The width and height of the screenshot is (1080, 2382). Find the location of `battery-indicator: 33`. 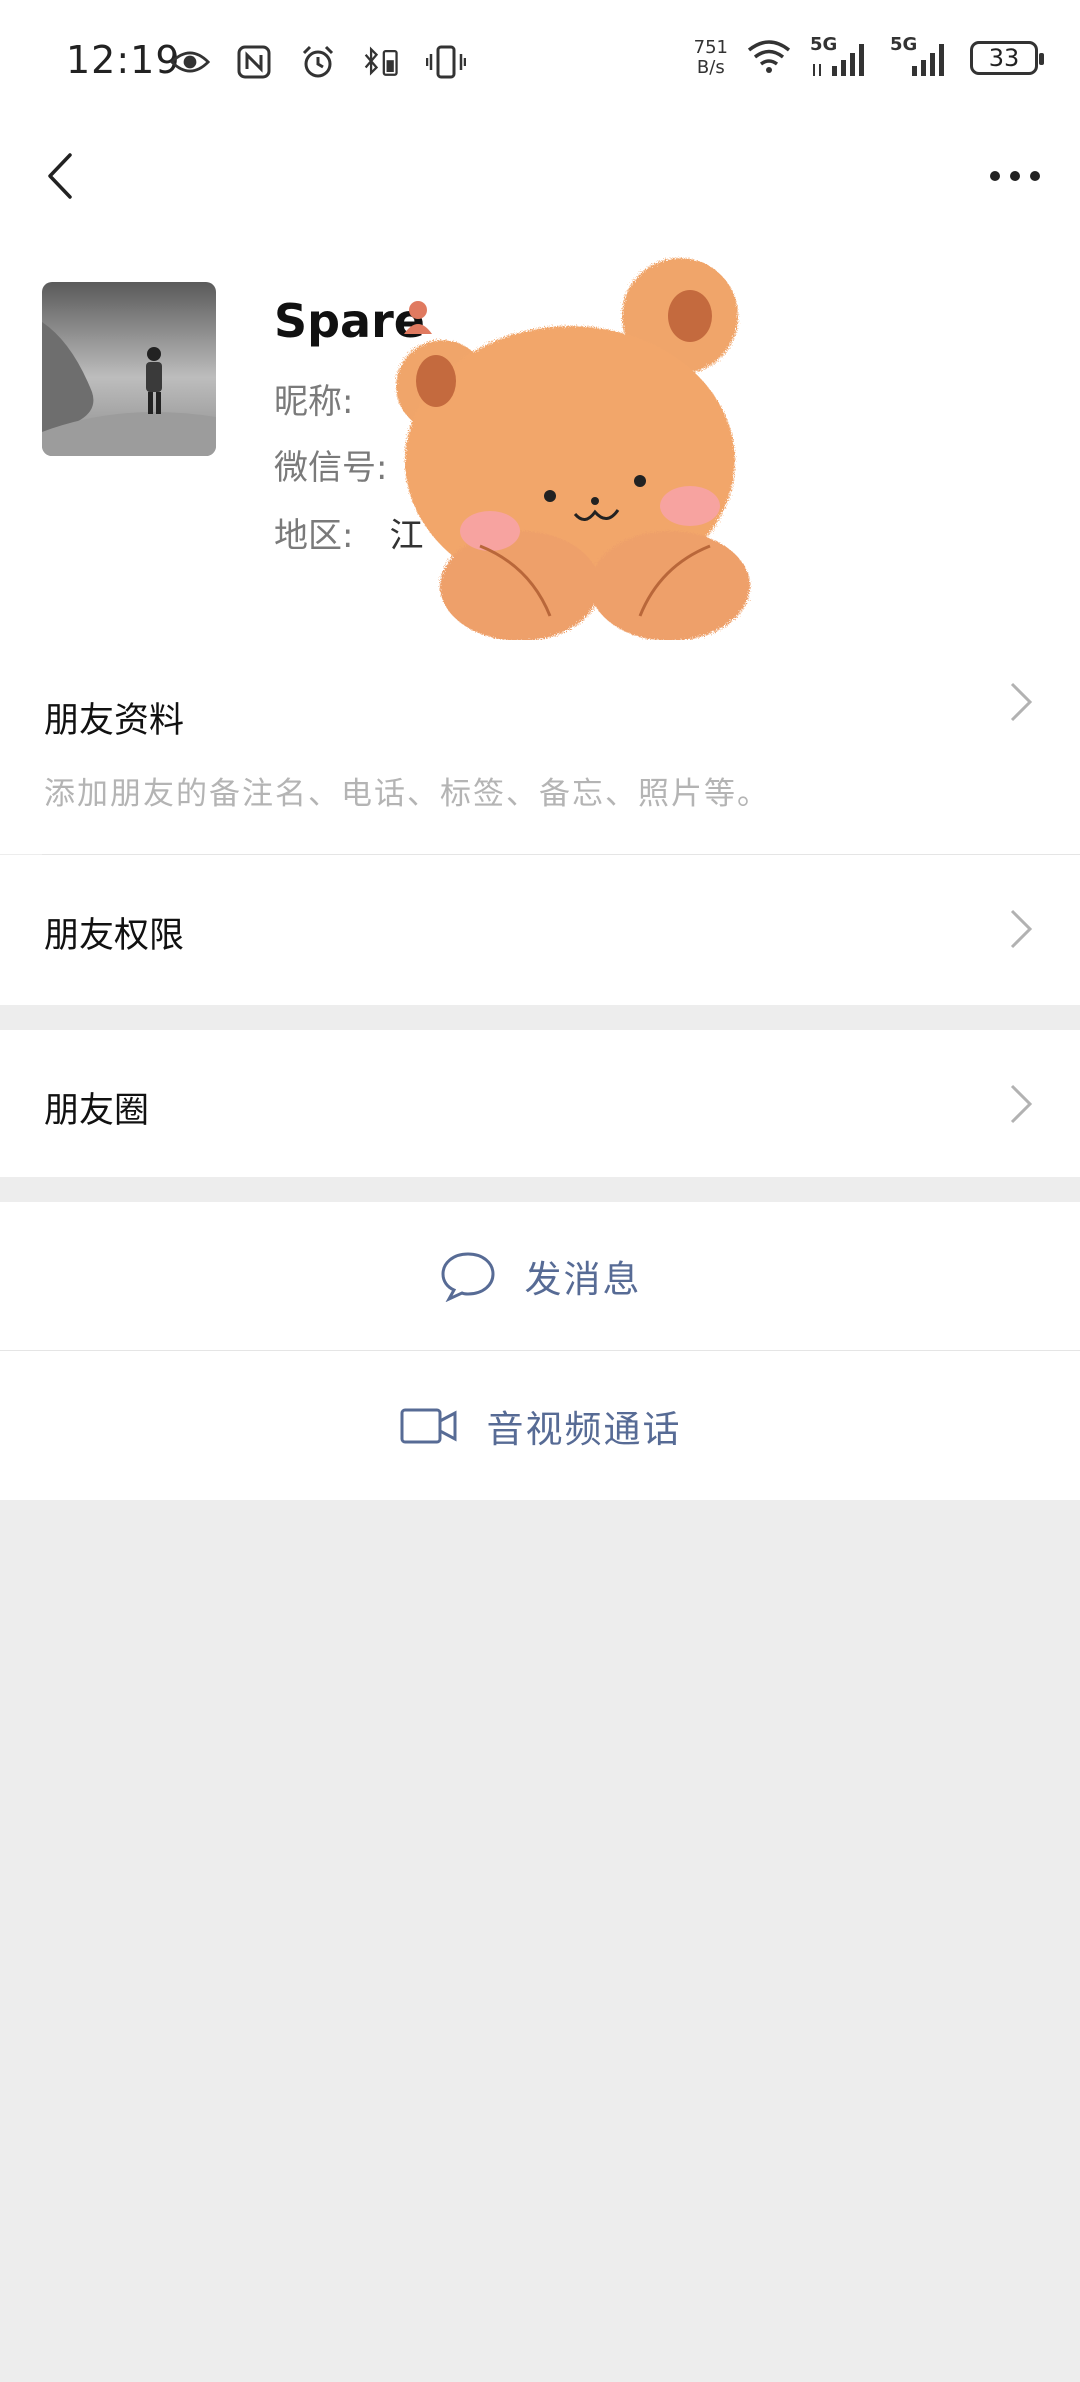

battery-indicator: 33 is located at coordinates (1007, 58).